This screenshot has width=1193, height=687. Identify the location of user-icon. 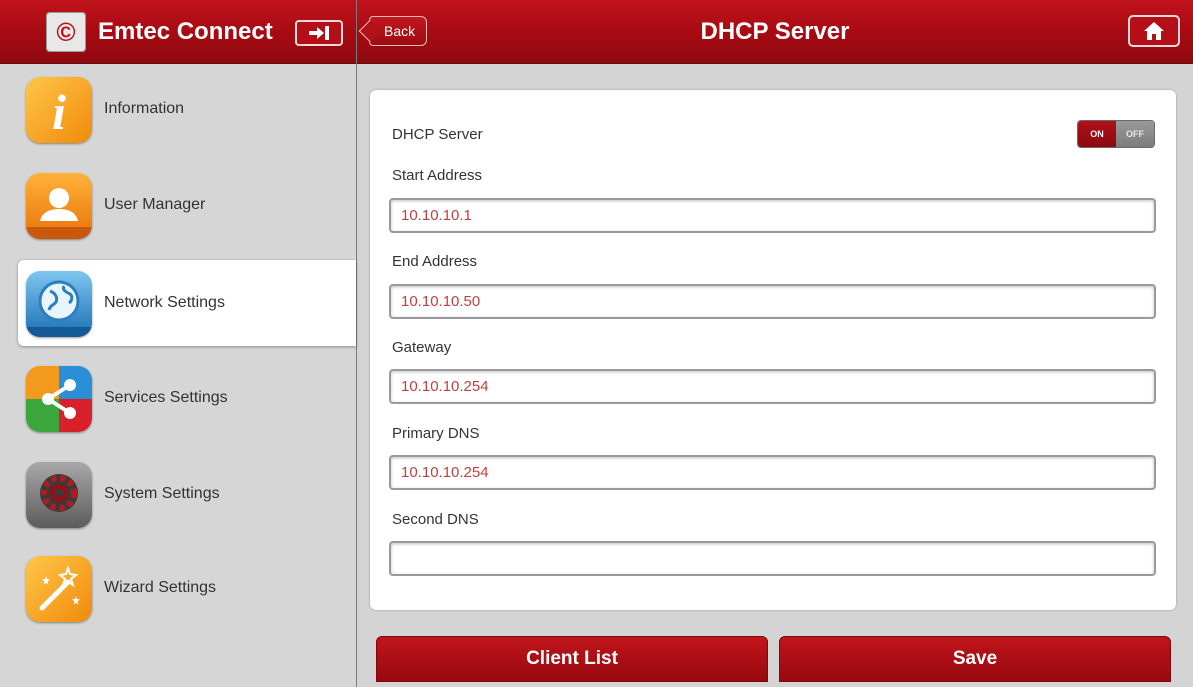
(59, 206).